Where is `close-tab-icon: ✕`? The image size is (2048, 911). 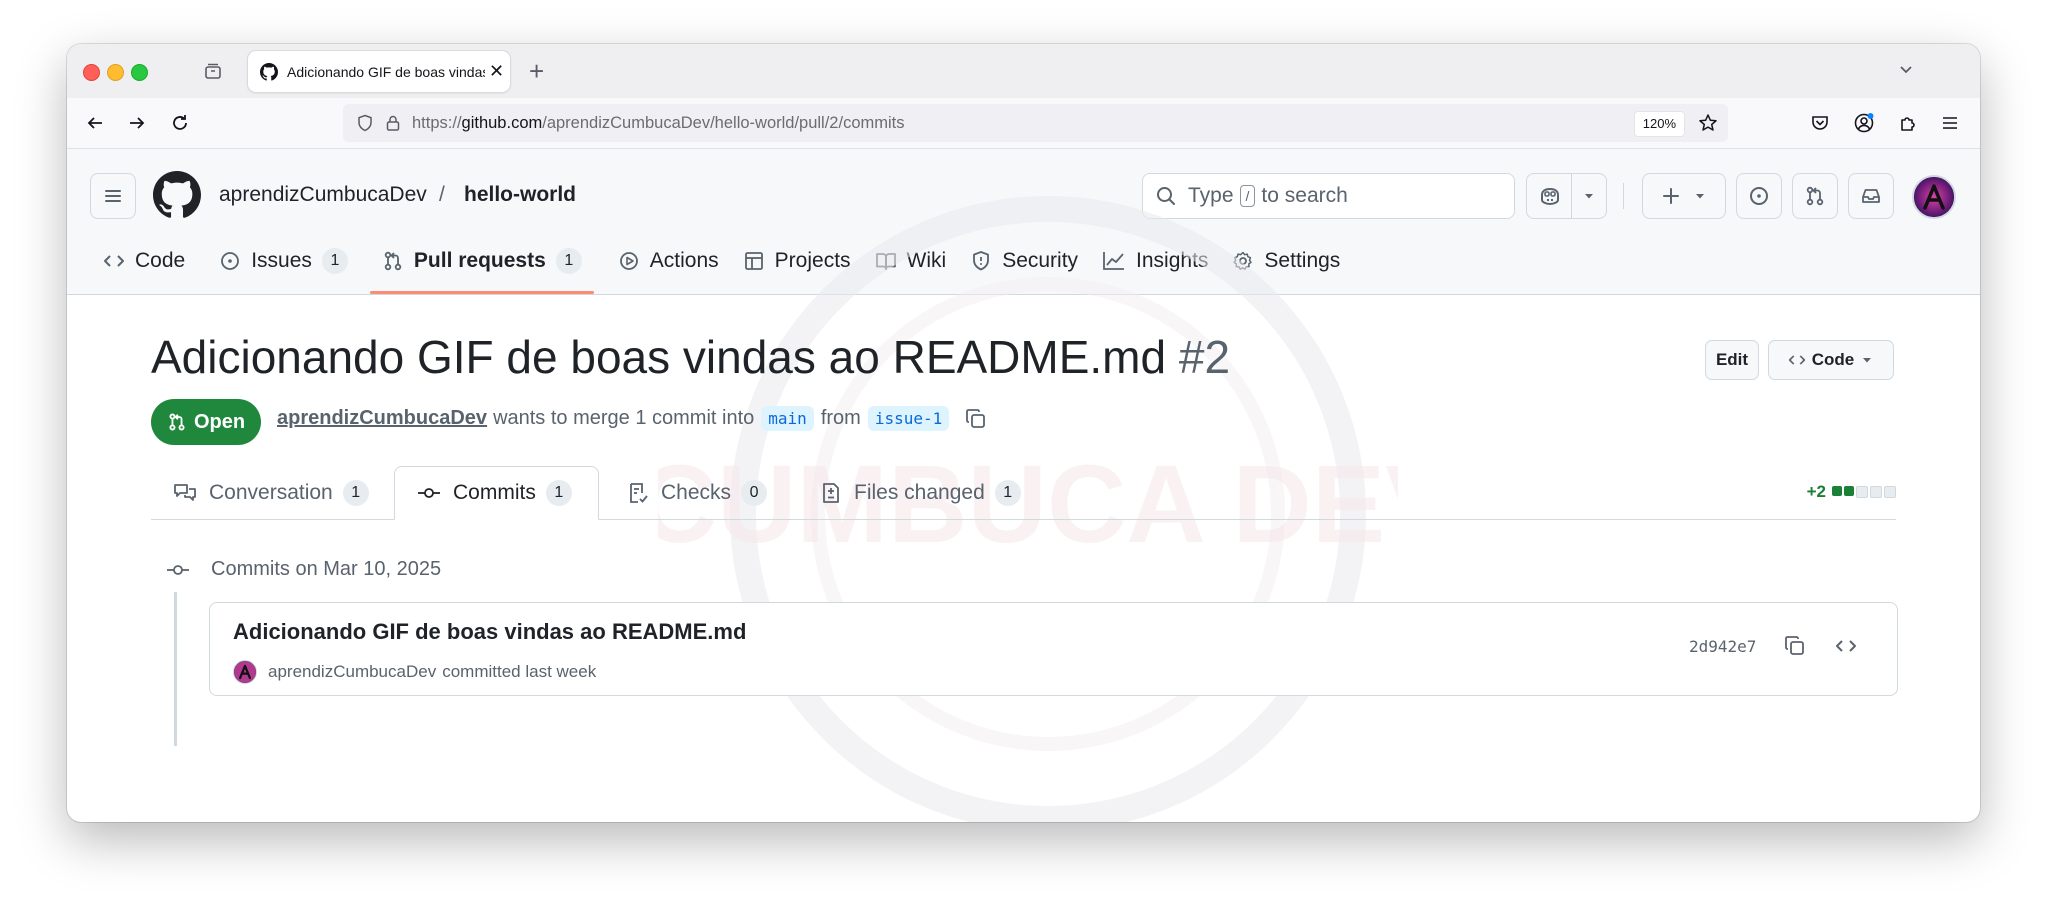
close-tab-icon: ✕ is located at coordinates (496, 71).